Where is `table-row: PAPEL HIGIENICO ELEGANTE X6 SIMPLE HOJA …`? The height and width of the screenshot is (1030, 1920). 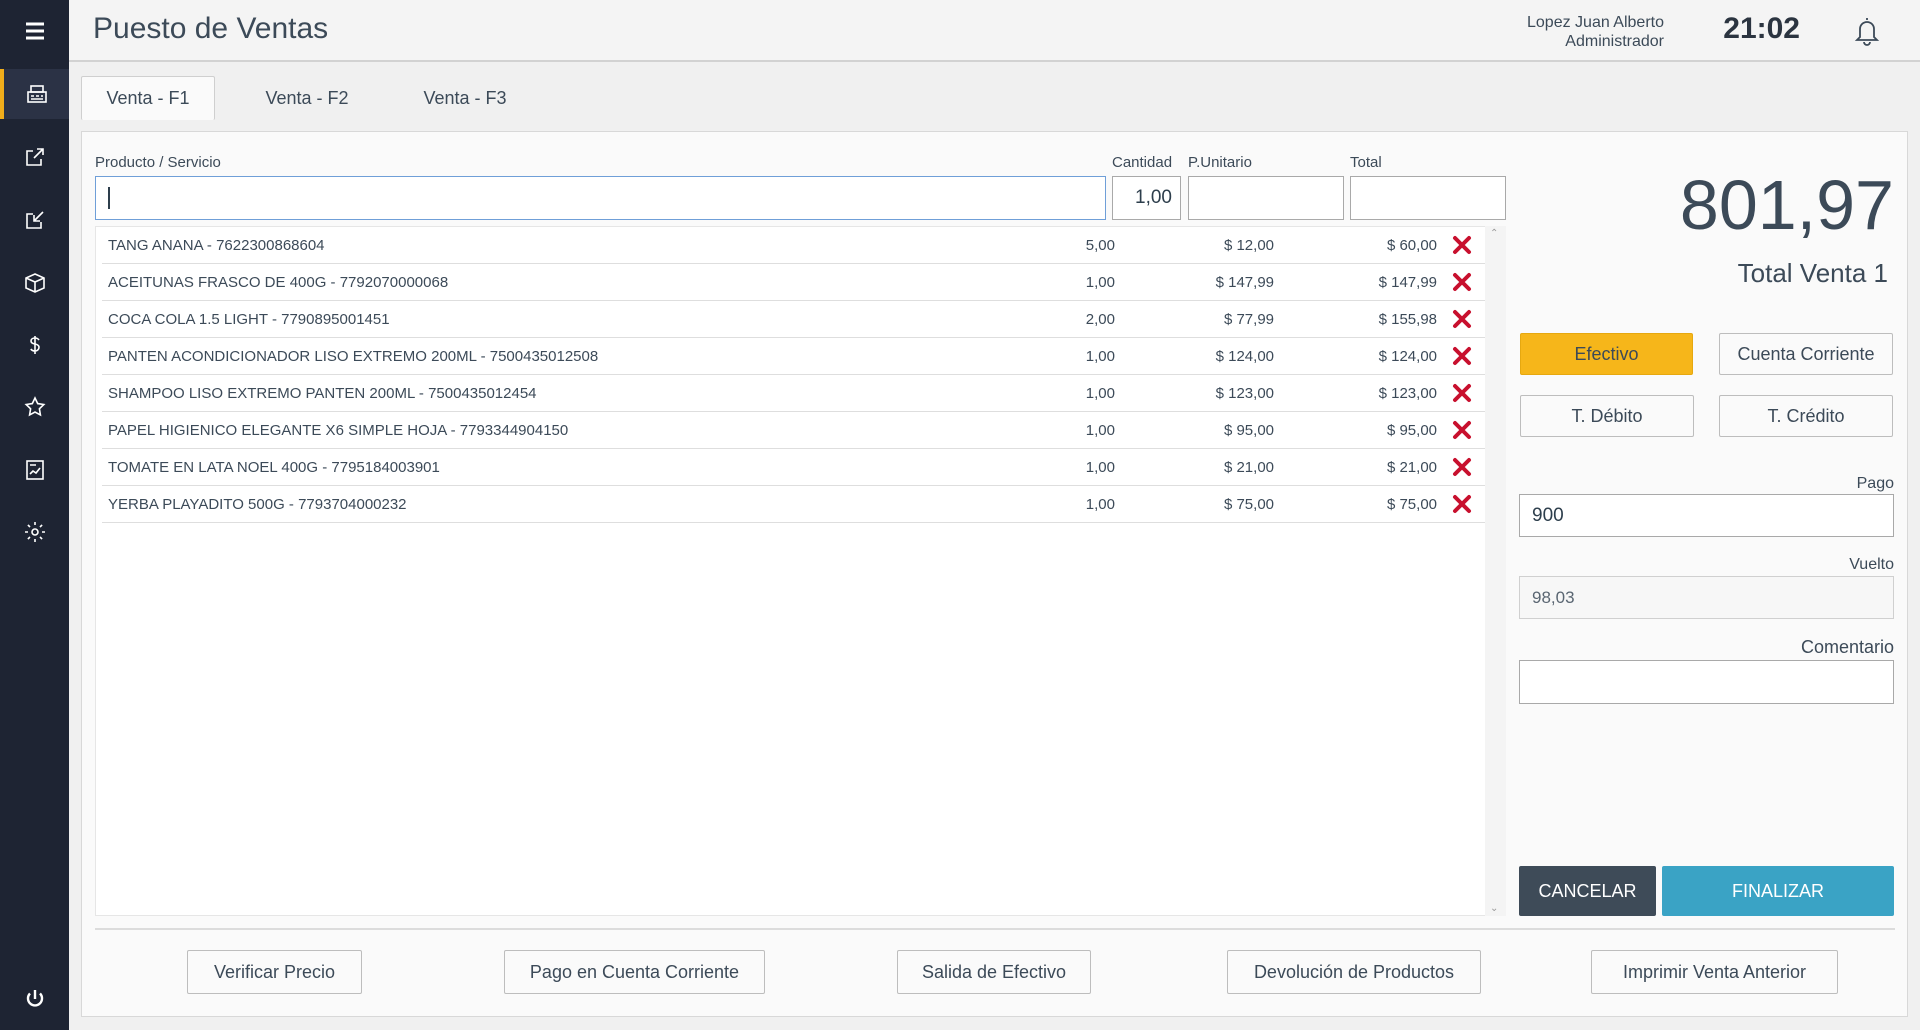
table-row: PAPEL HIGIENICO ELEGANTE X6 SIMPLE HOJA … is located at coordinates (793, 430).